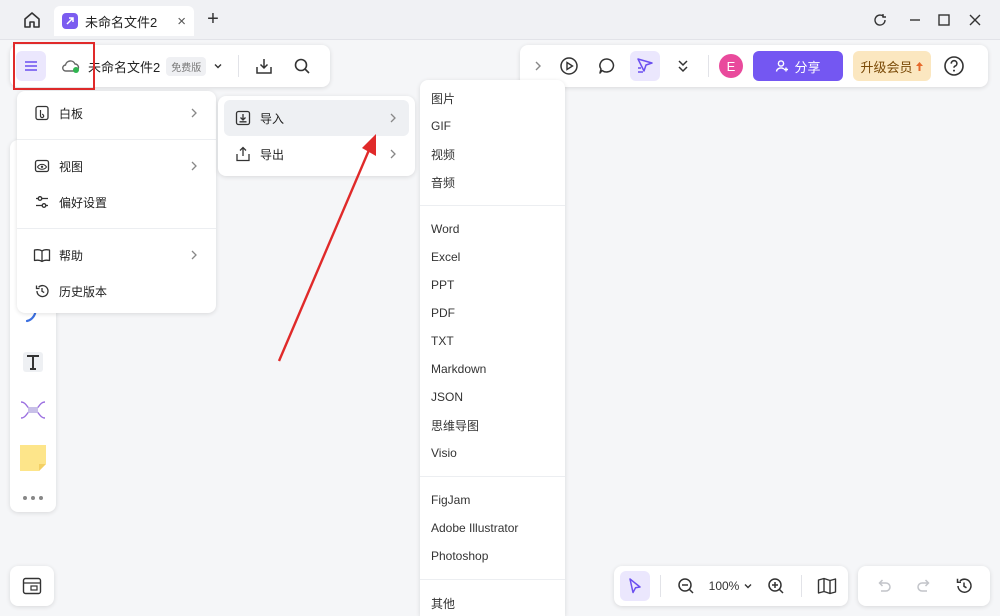 The image size is (1000, 616). What do you see at coordinates (71, 166) in the screenshot?
I see `menu-item-label: 视图` at bounding box center [71, 166].